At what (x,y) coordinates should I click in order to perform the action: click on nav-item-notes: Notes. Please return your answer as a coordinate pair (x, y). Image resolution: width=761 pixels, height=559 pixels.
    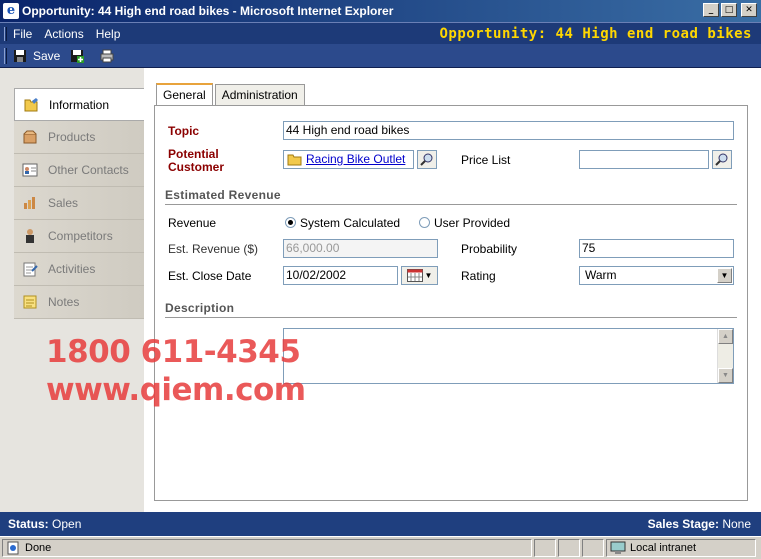
    Looking at the image, I should click on (79, 302).